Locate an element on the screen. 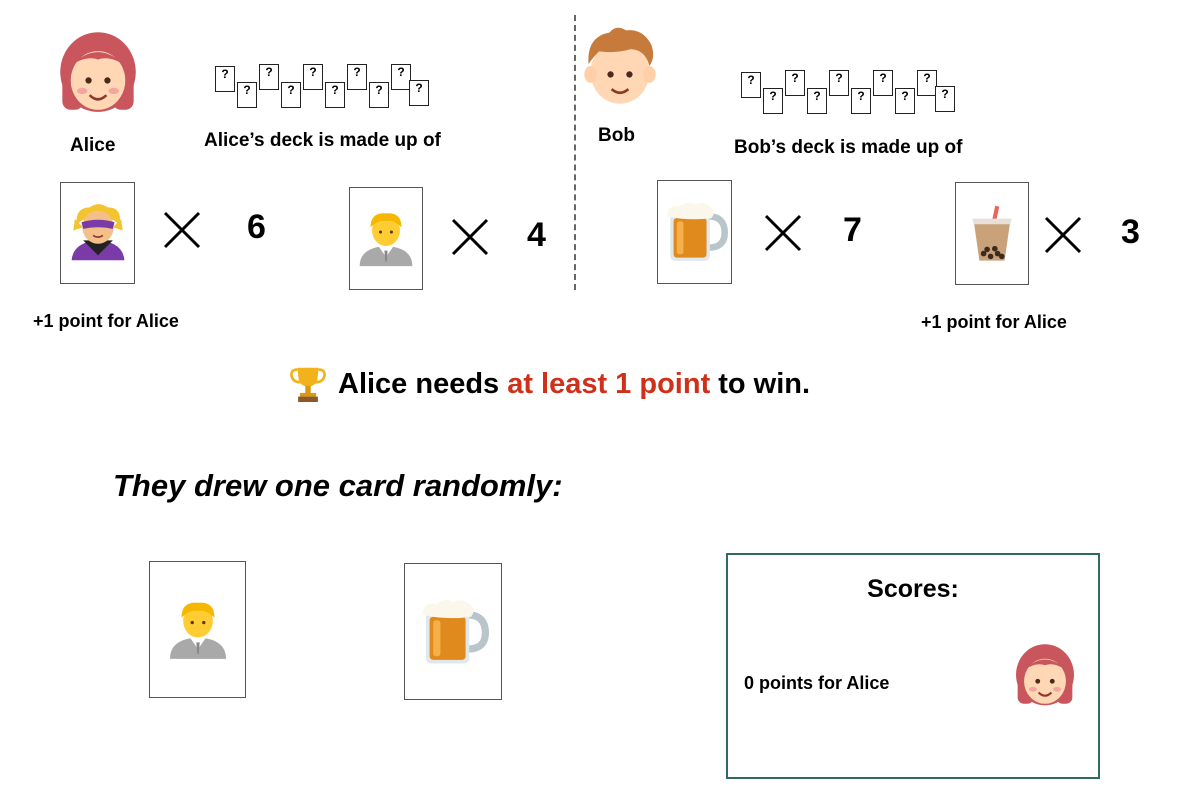  bob-card-count: 3 is located at coordinates (1130, 232).